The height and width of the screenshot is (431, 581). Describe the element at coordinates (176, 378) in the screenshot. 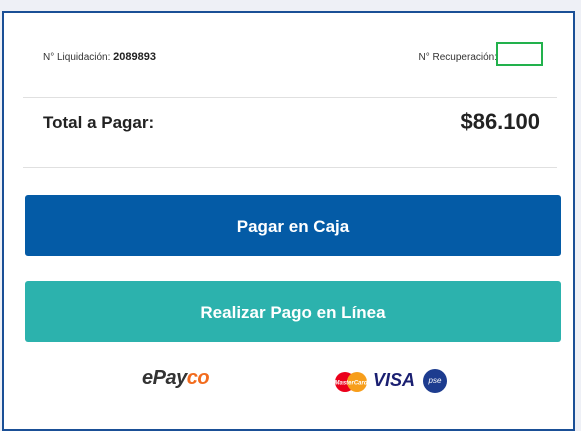

I see `epayco-logo: ePayco` at that location.